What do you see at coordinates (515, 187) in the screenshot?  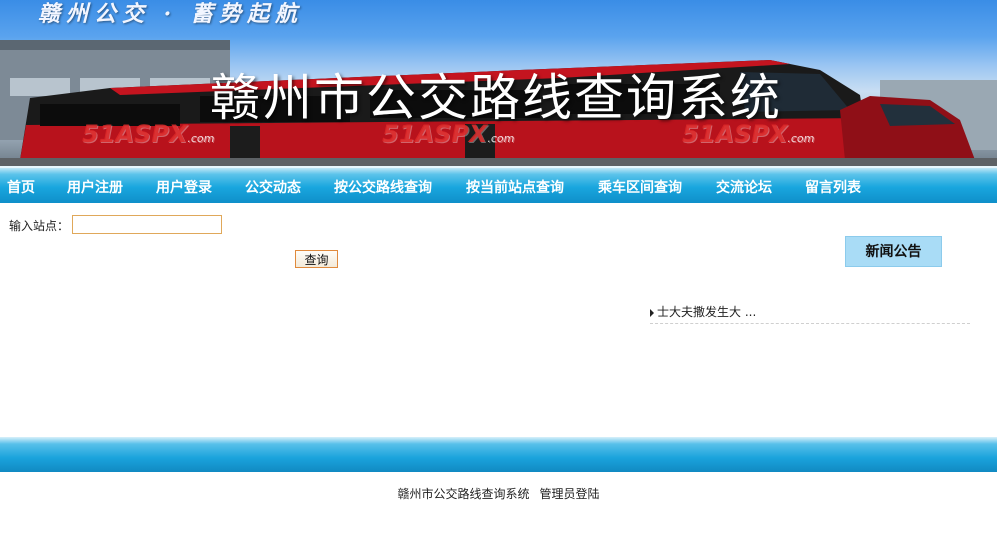 I see `nav-station-query: 按当前站点查询` at bounding box center [515, 187].